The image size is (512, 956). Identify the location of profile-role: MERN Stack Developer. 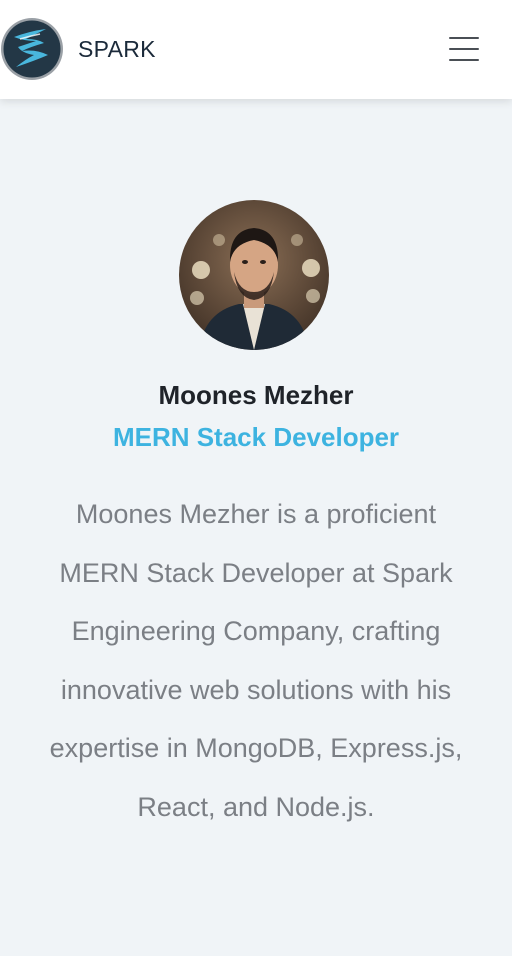
(256, 437).